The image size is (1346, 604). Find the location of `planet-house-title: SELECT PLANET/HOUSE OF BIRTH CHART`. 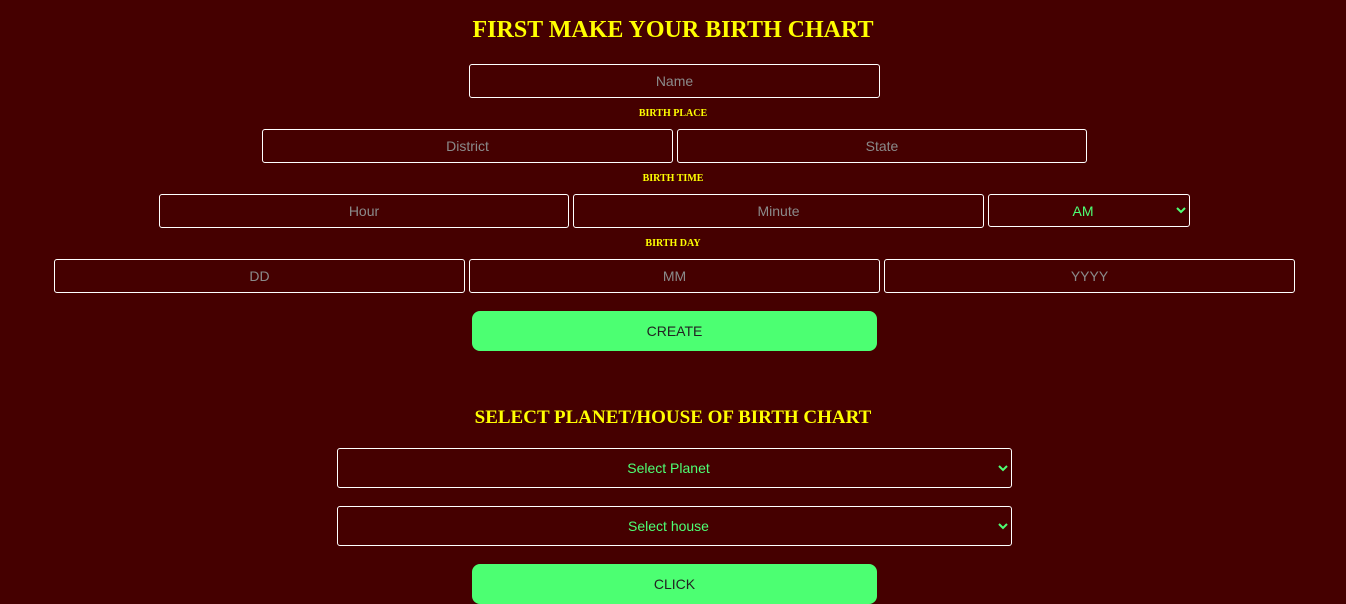

planet-house-title: SELECT PLANET/HOUSE OF BIRTH CHART is located at coordinates (673, 417).